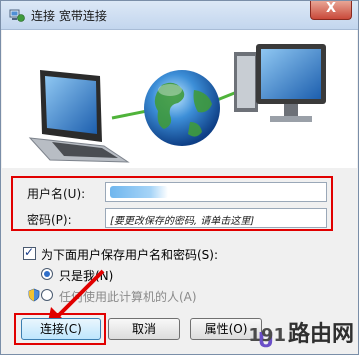 The width and height of the screenshot is (359, 355). Describe the element at coordinates (130, 255) in the screenshot. I see `save-credentials-label: 为下面用户保存用户名和密码(S):` at that location.